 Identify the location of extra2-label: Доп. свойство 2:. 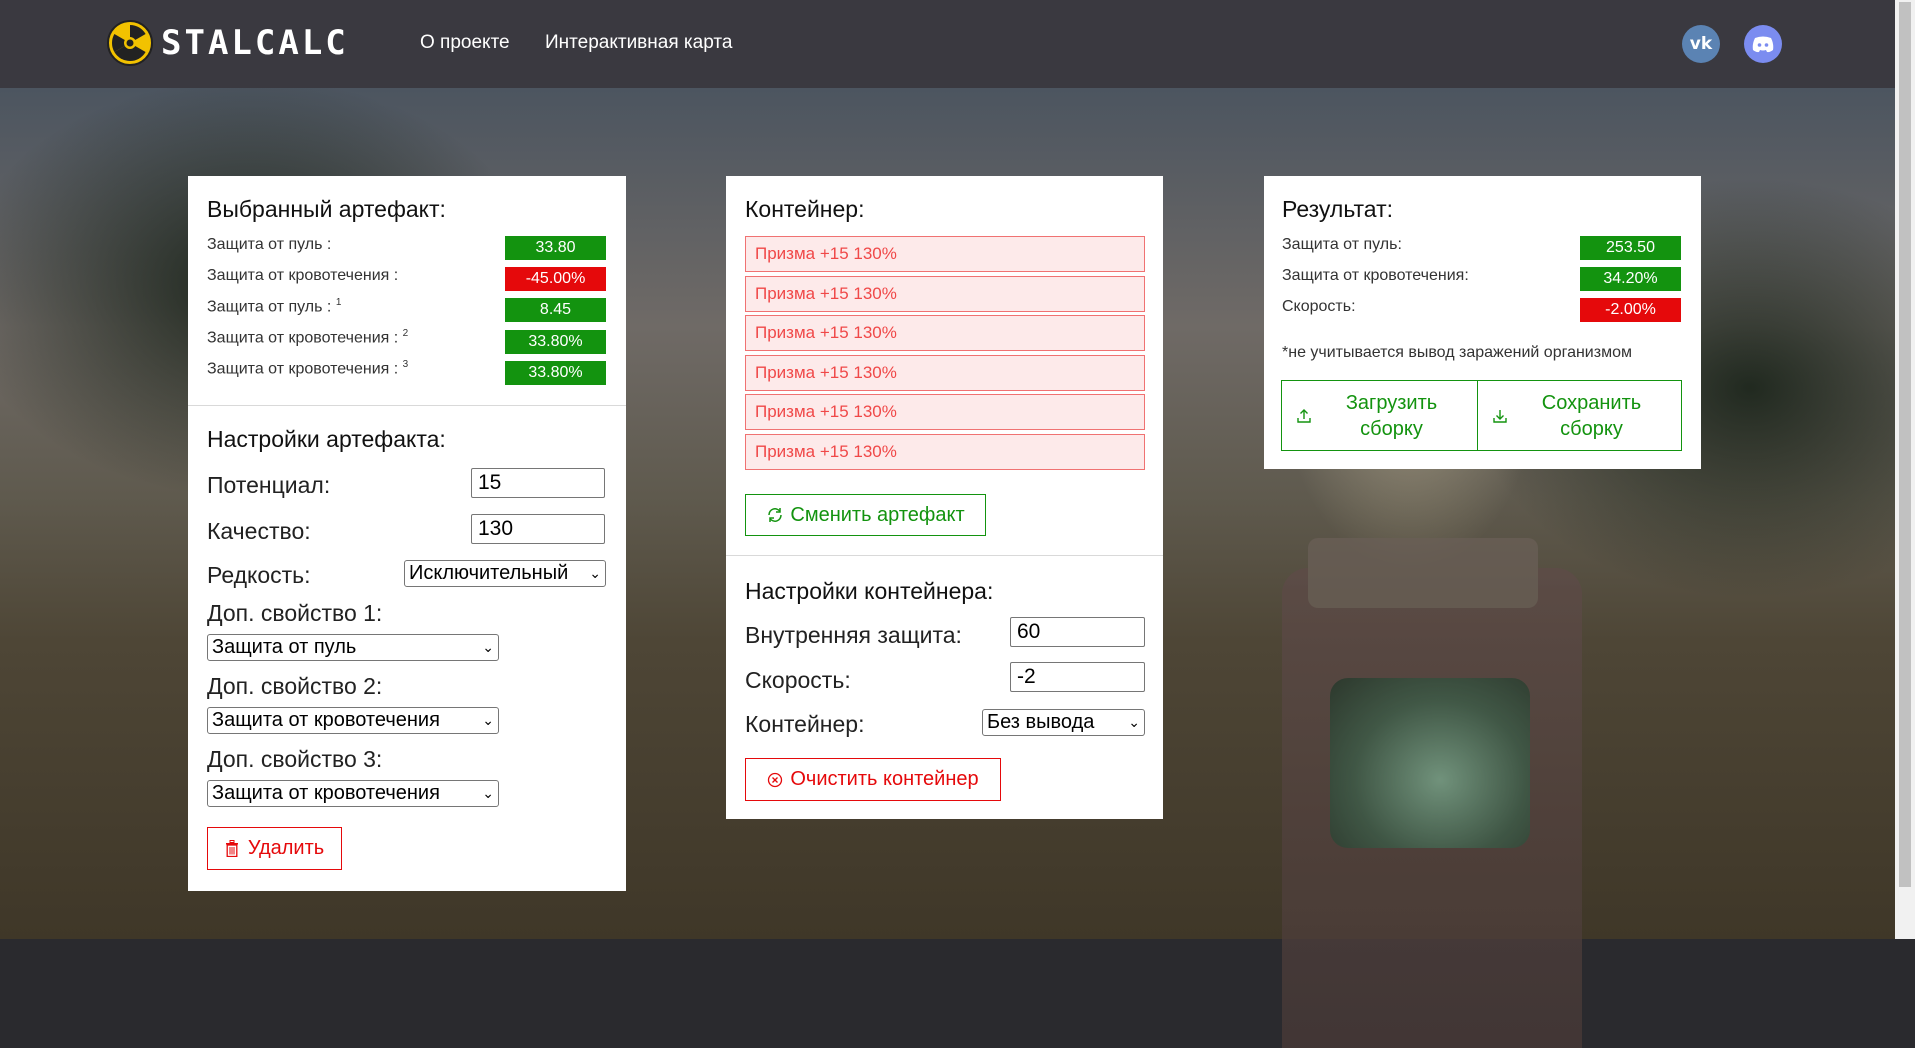
(295, 686).